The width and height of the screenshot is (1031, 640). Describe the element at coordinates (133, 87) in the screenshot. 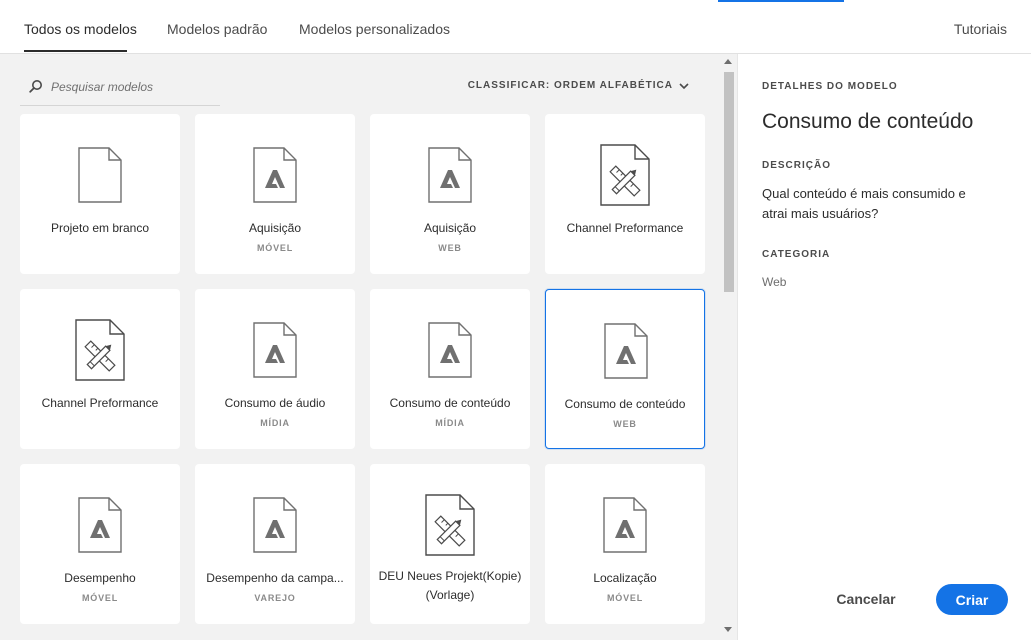

I see `search-input` at that location.